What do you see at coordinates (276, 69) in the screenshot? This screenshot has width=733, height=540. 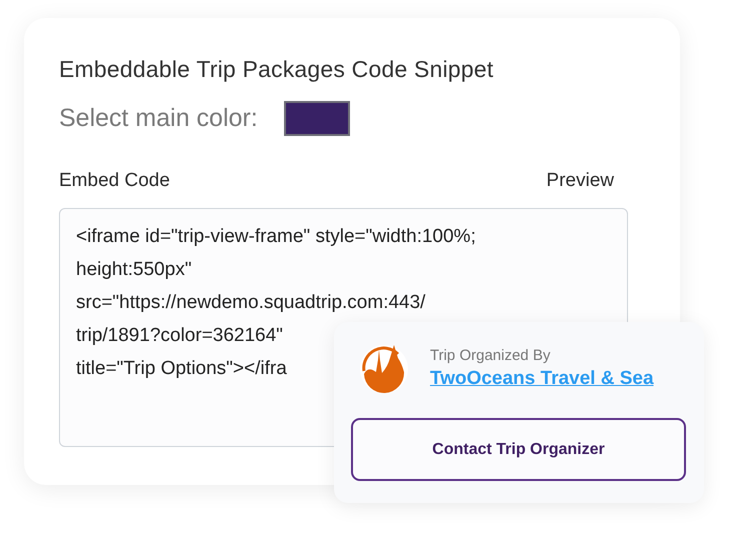 I see `card-title: Embeddable Trip Packages Code Snippet` at bounding box center [276, 69].